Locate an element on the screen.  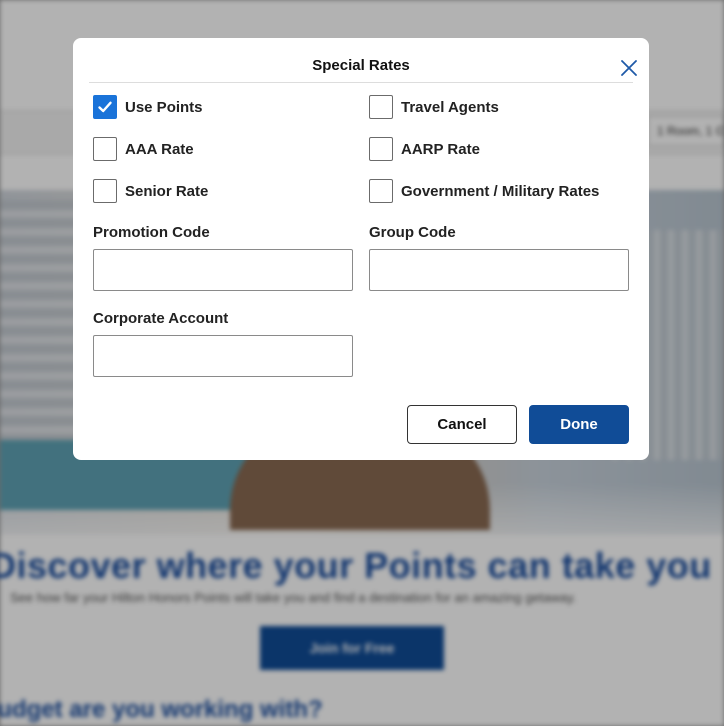
aarp-rate-checkbox is located at coordinates (381, 149).